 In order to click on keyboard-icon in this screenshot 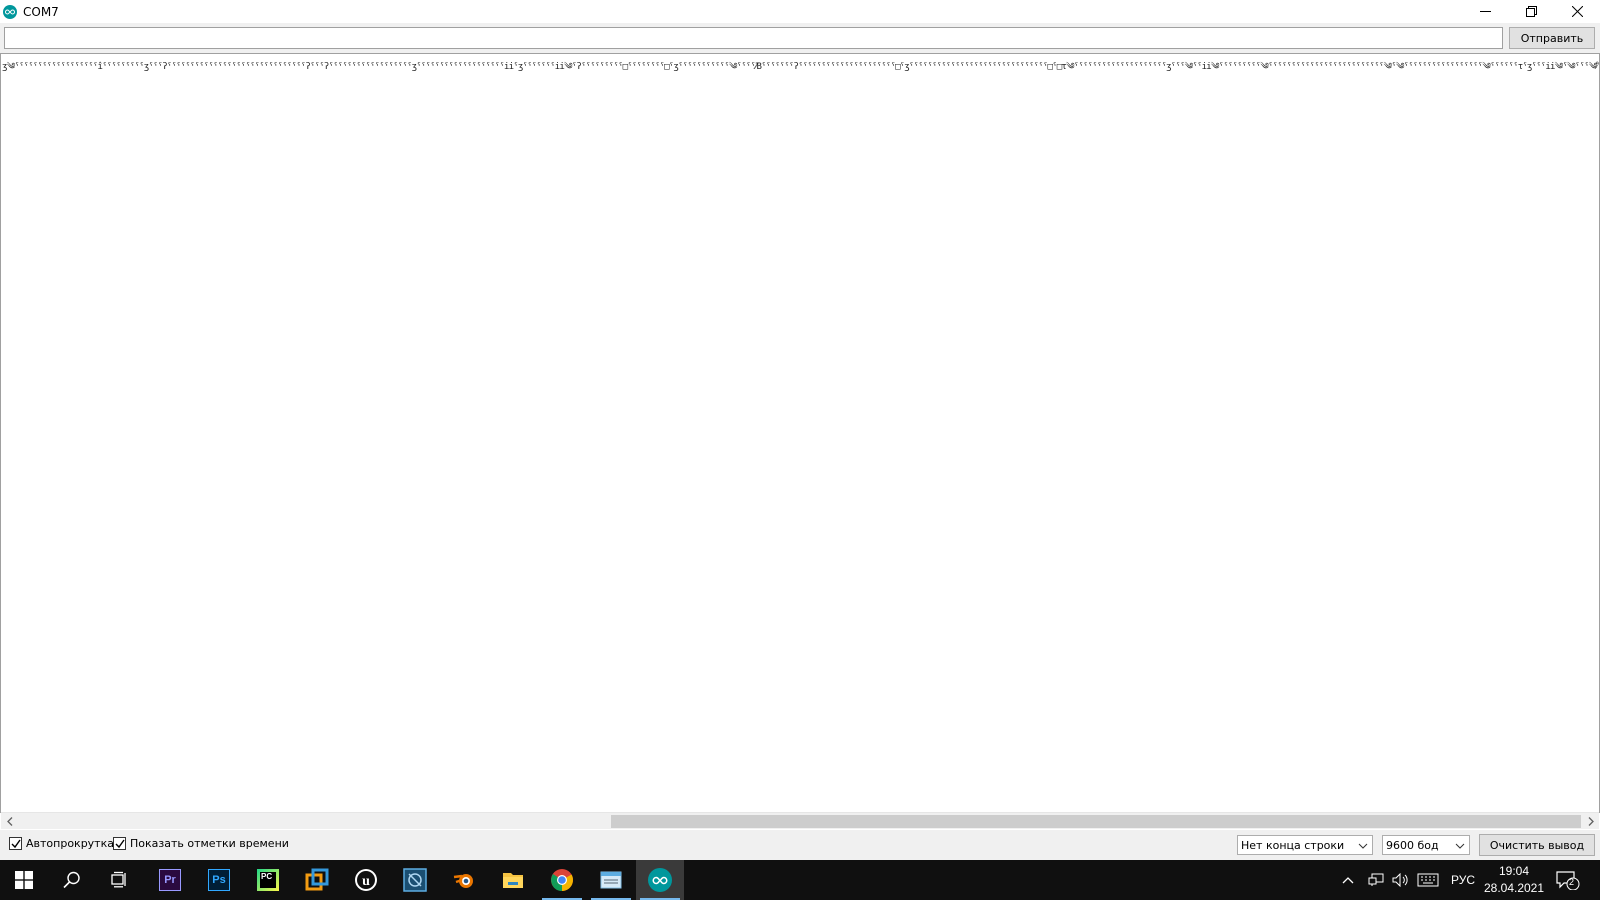, I will do `click(1428, 880)`.